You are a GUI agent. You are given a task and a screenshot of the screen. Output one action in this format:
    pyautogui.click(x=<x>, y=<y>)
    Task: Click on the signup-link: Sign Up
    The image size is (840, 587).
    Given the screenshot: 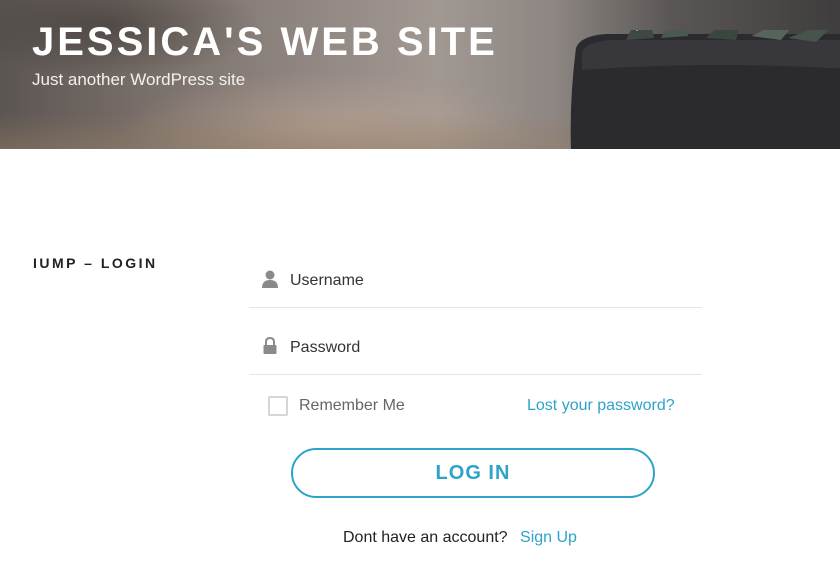 What is the action you would take?
    pyautogui.click(x=548, y=537)
    